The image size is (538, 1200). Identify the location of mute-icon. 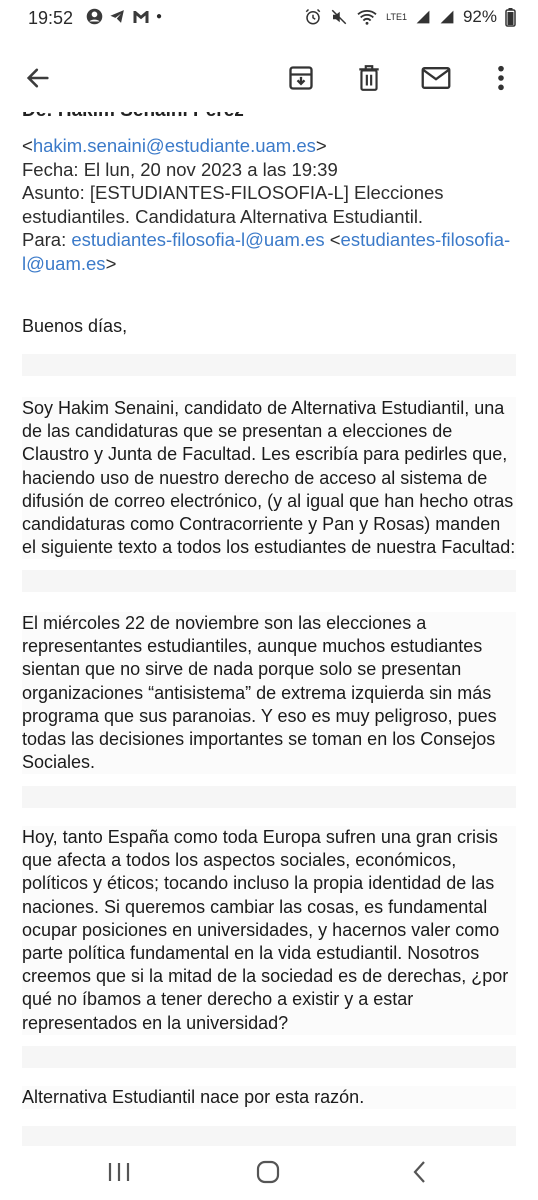
(339, 17).